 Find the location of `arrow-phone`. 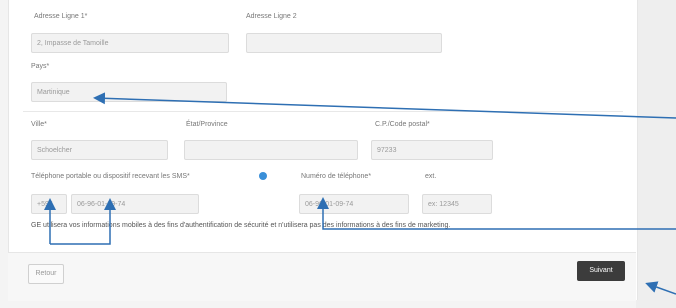

arrow-phone is located at coordinates (496, 213).